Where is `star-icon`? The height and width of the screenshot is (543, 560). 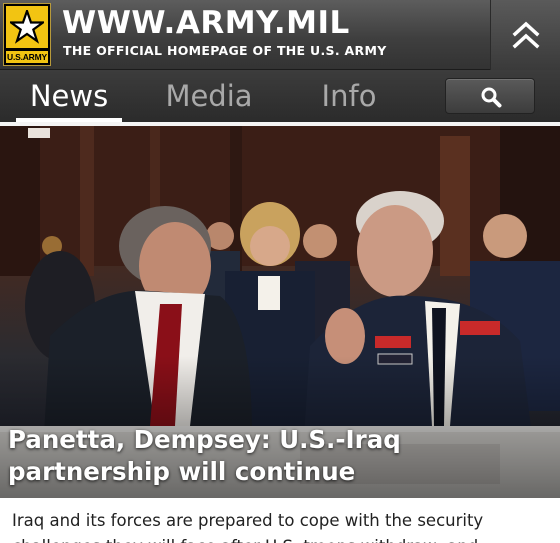 star-icon is located at coordinates (27, 27).